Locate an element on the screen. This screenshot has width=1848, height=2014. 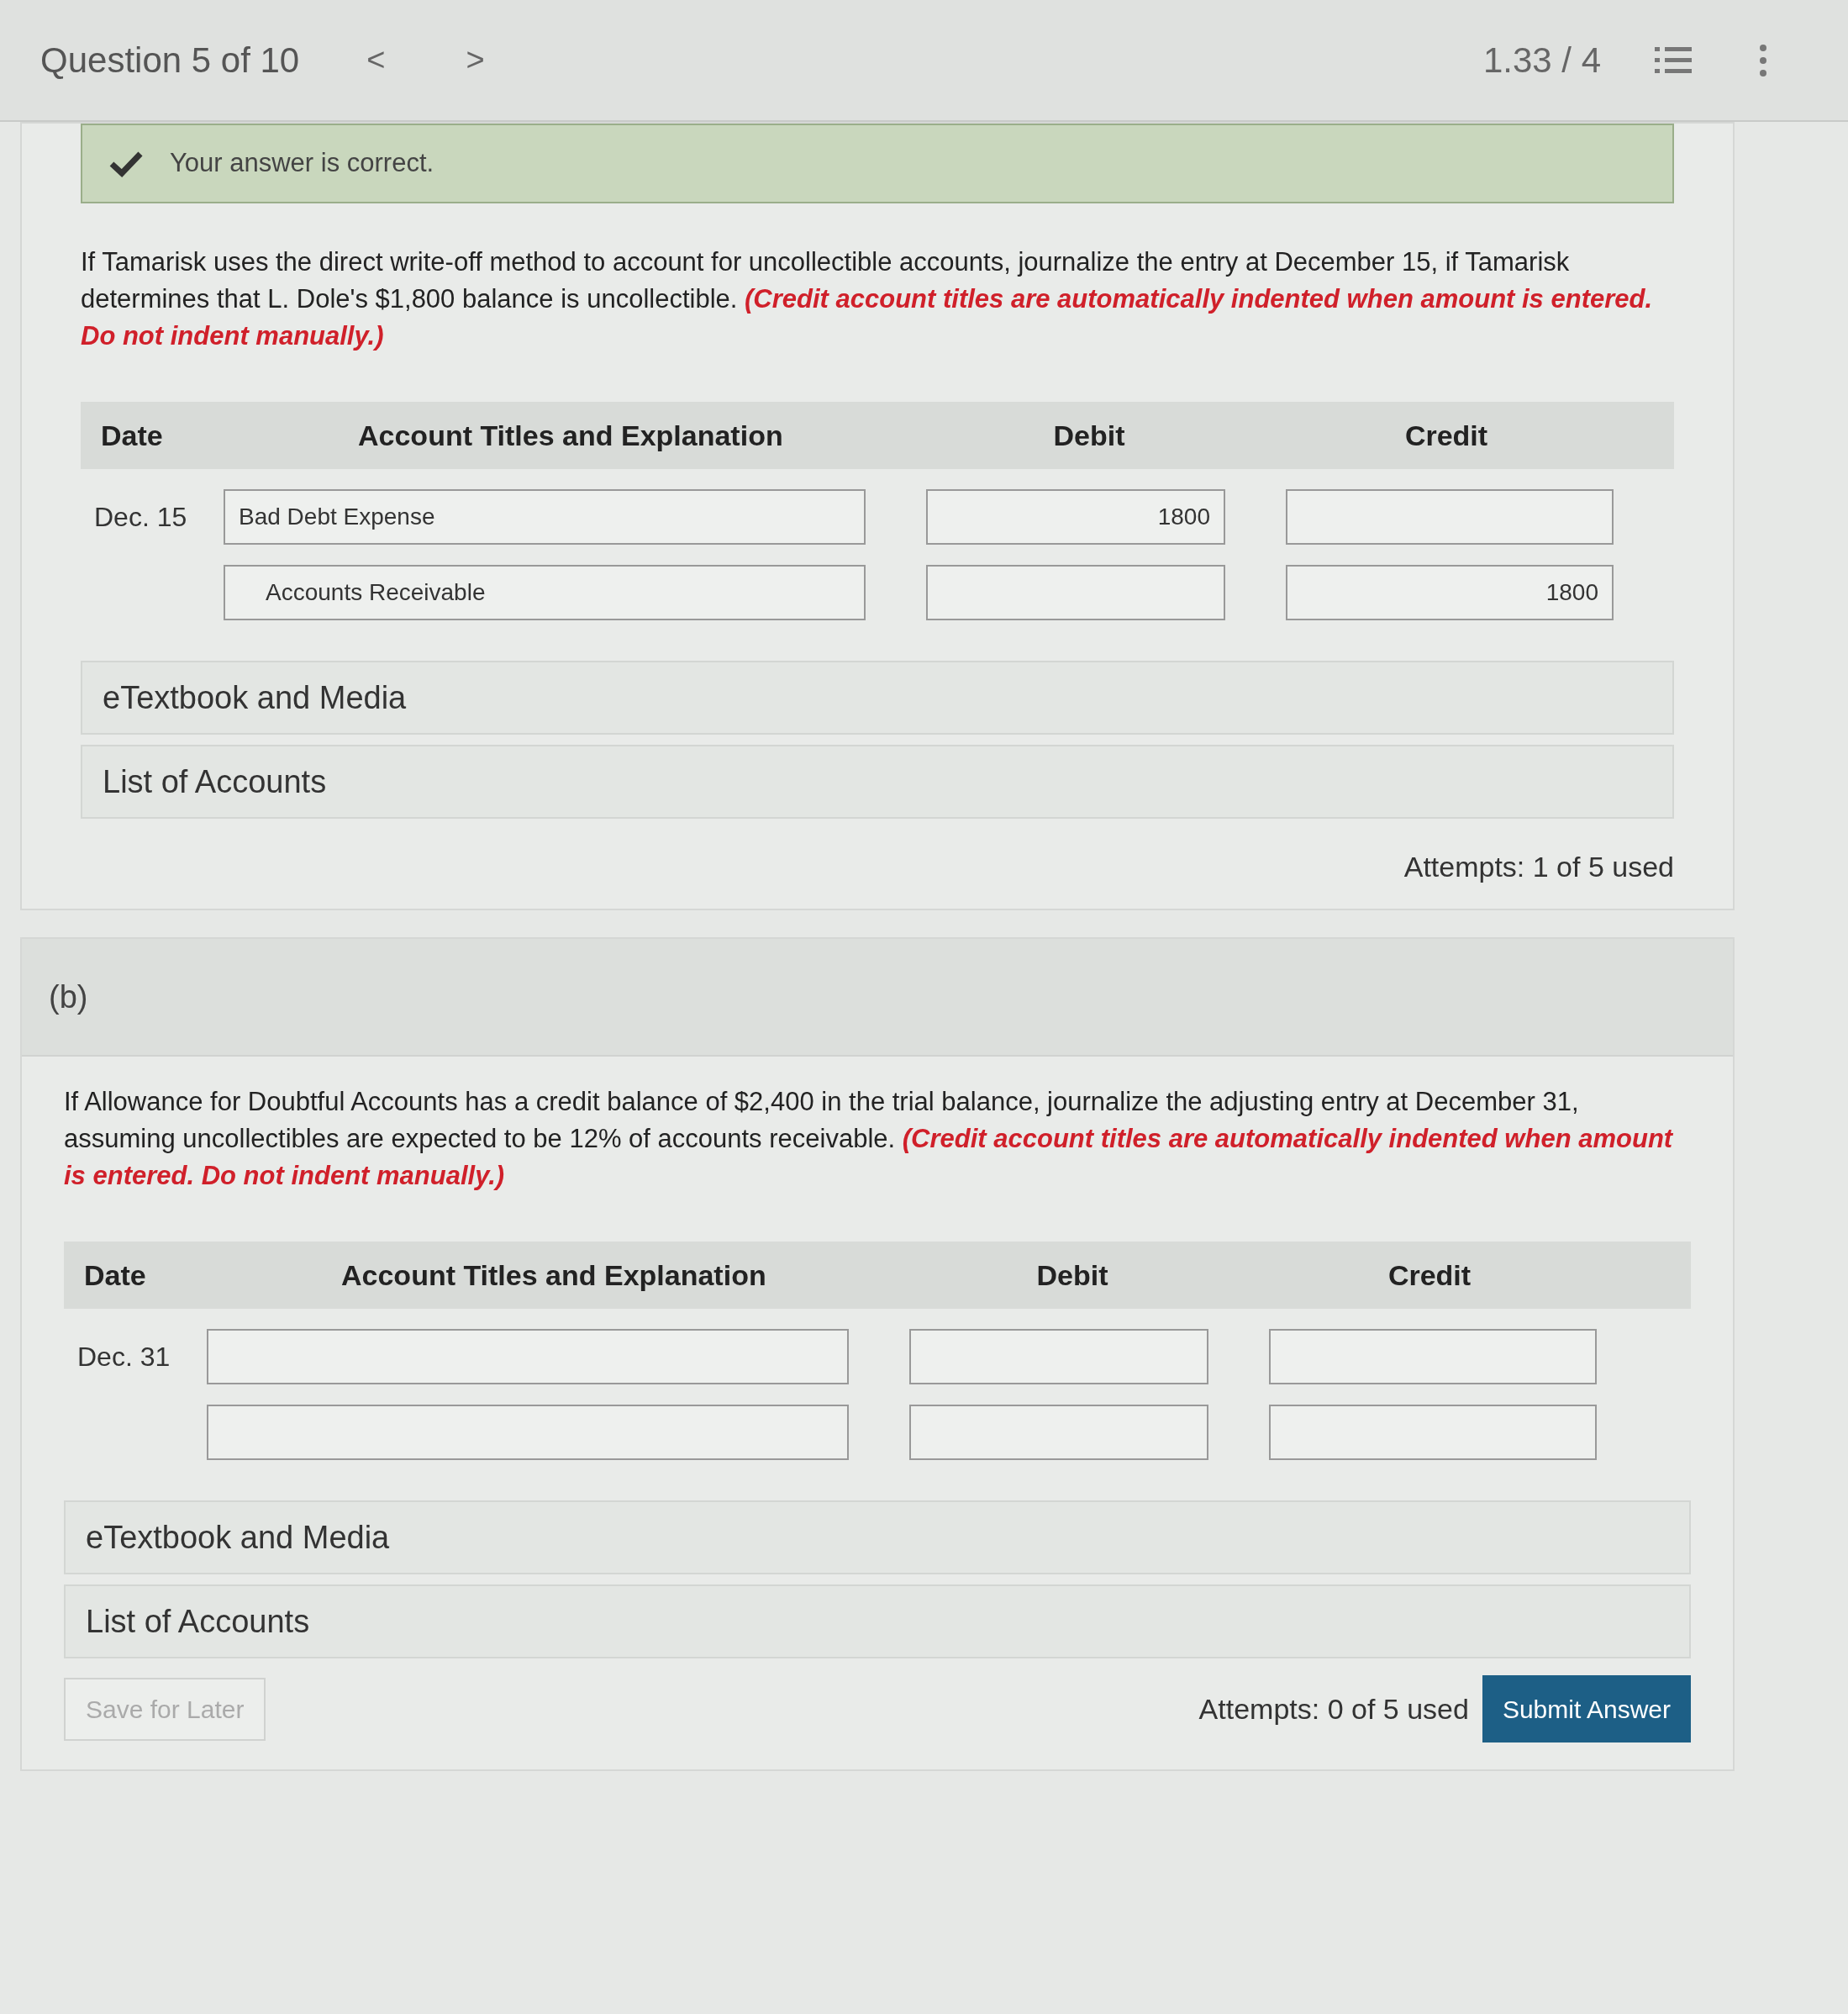
question-text: If Allowance for Doubtful Accounts has a credit balance of $2,400 in the trial balance, journalize the adjusting entry at December 31, assuming uncollectibles are expected to be 12% of accounts receivable. (Credit account titles are automatically indented when amount is entered. Do not indent manually.) is located at coordinates (869, 1139).